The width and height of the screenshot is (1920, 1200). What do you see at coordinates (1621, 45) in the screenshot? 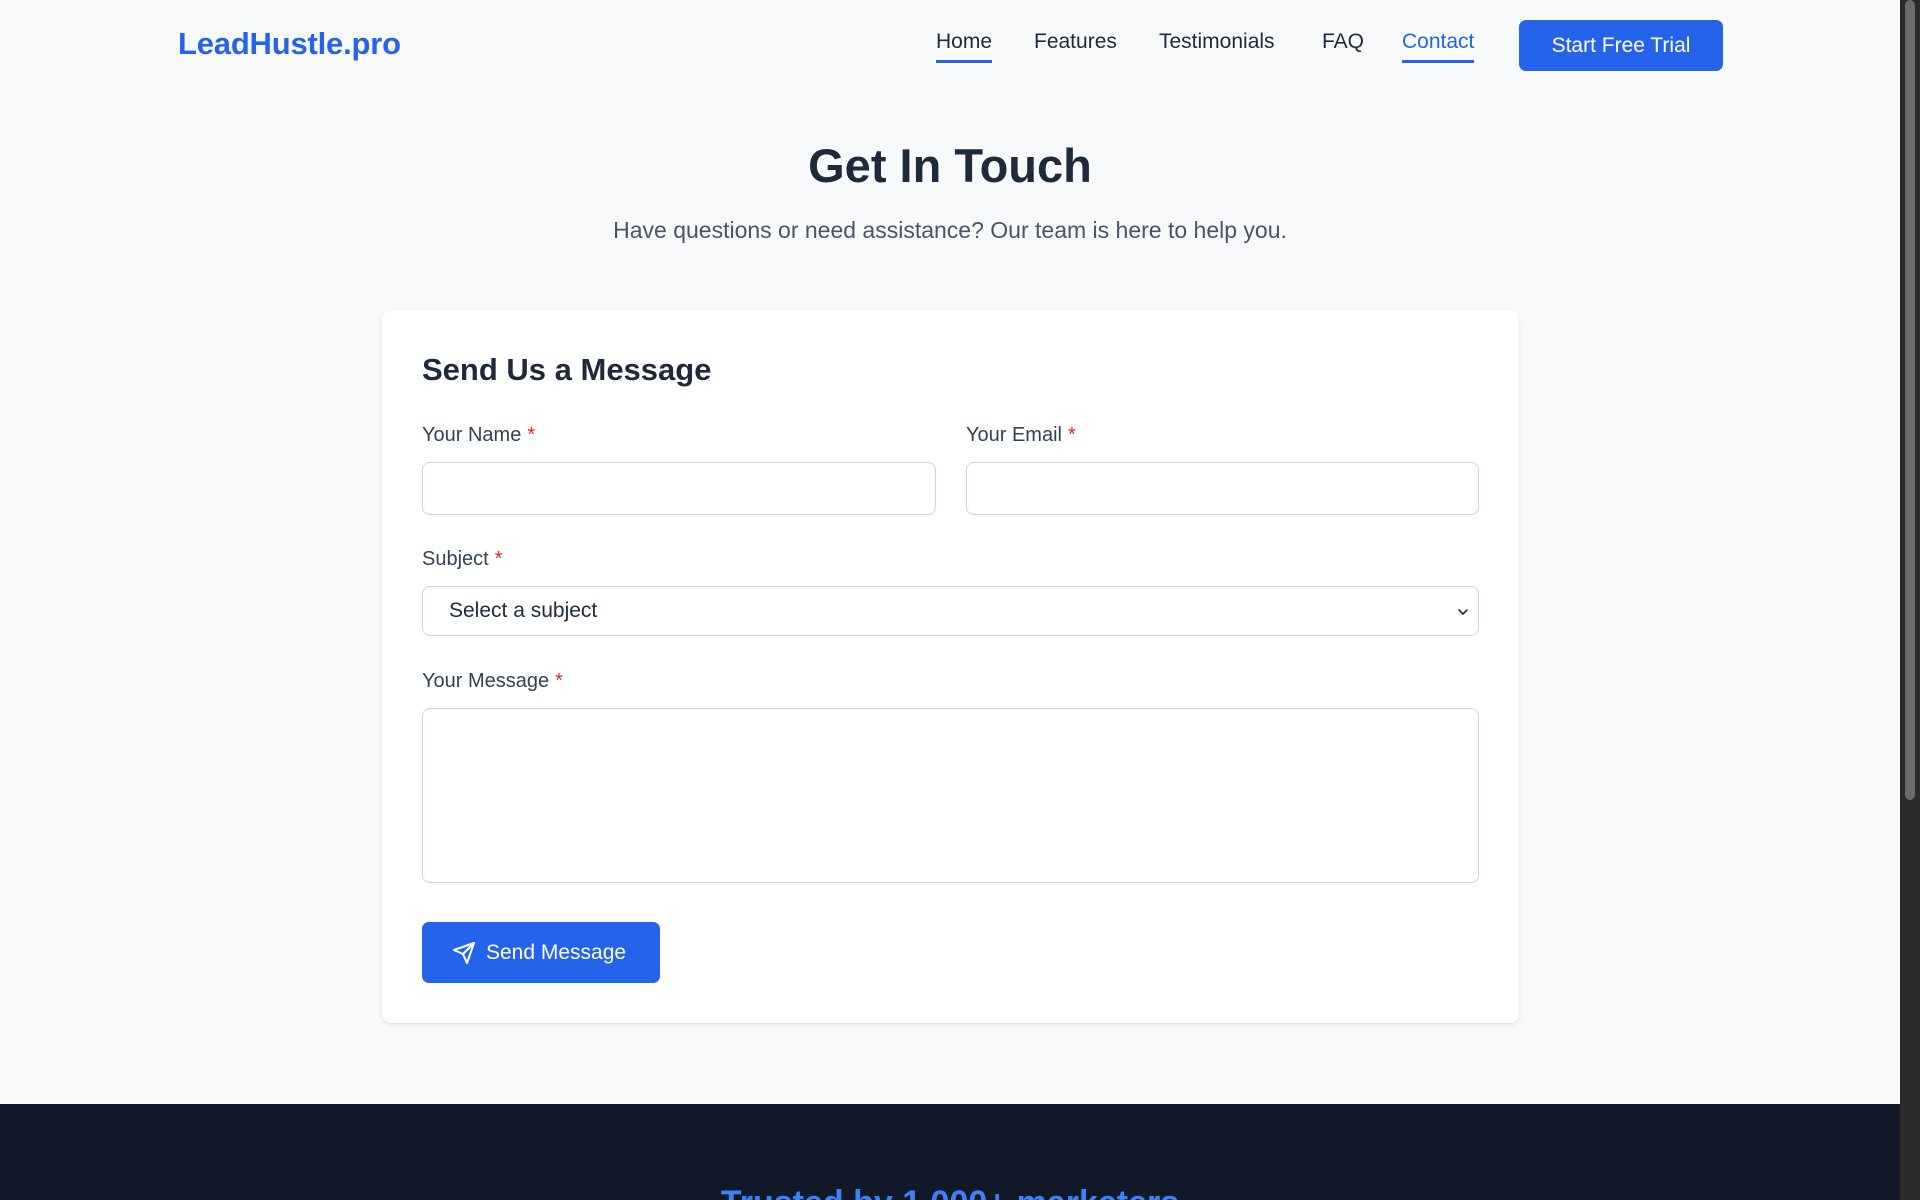
I see `start-free-trial-button: Start Free Trial` at bounding box center [1621, 45].